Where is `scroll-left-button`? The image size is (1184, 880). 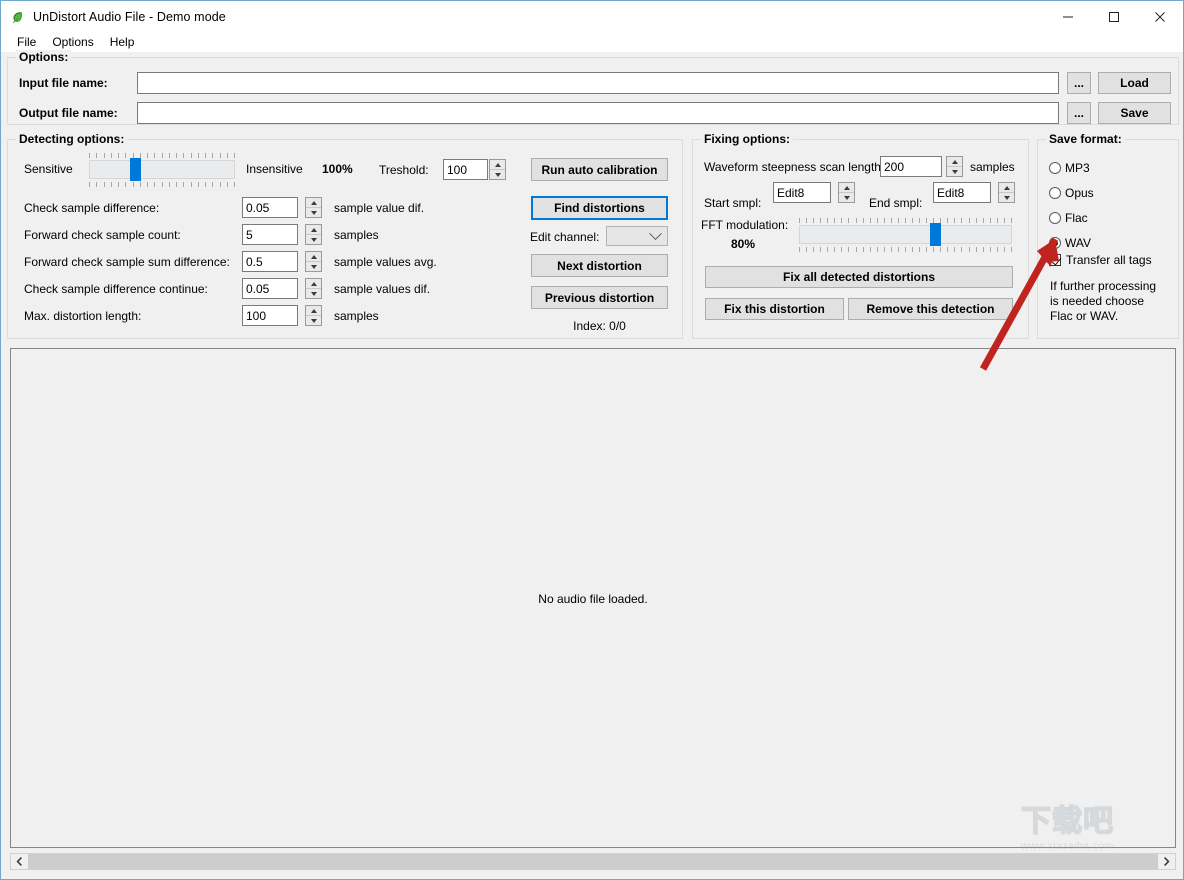
scroll-left-button is located at coordinates (19, 861).